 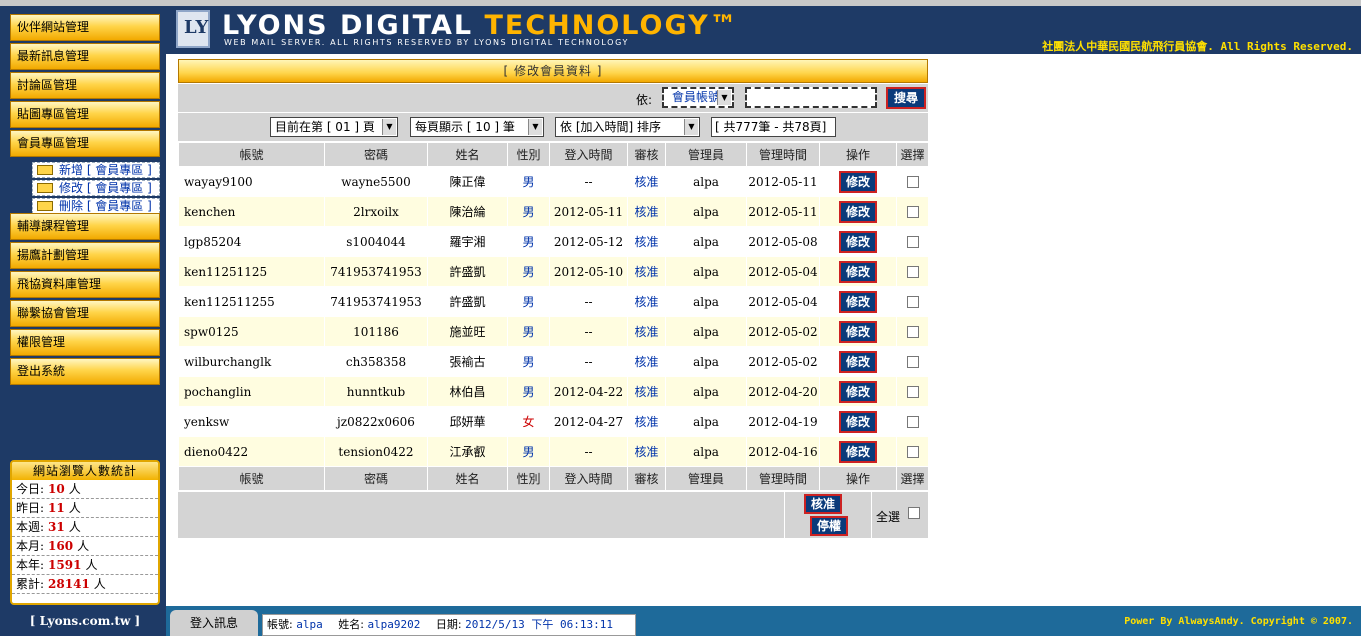 What do you see at coordinates (85, 27) in the screenshot?
I see `sidebar-item-partner-sites: 伙伴網站管理` at bounding box center [85, 27].